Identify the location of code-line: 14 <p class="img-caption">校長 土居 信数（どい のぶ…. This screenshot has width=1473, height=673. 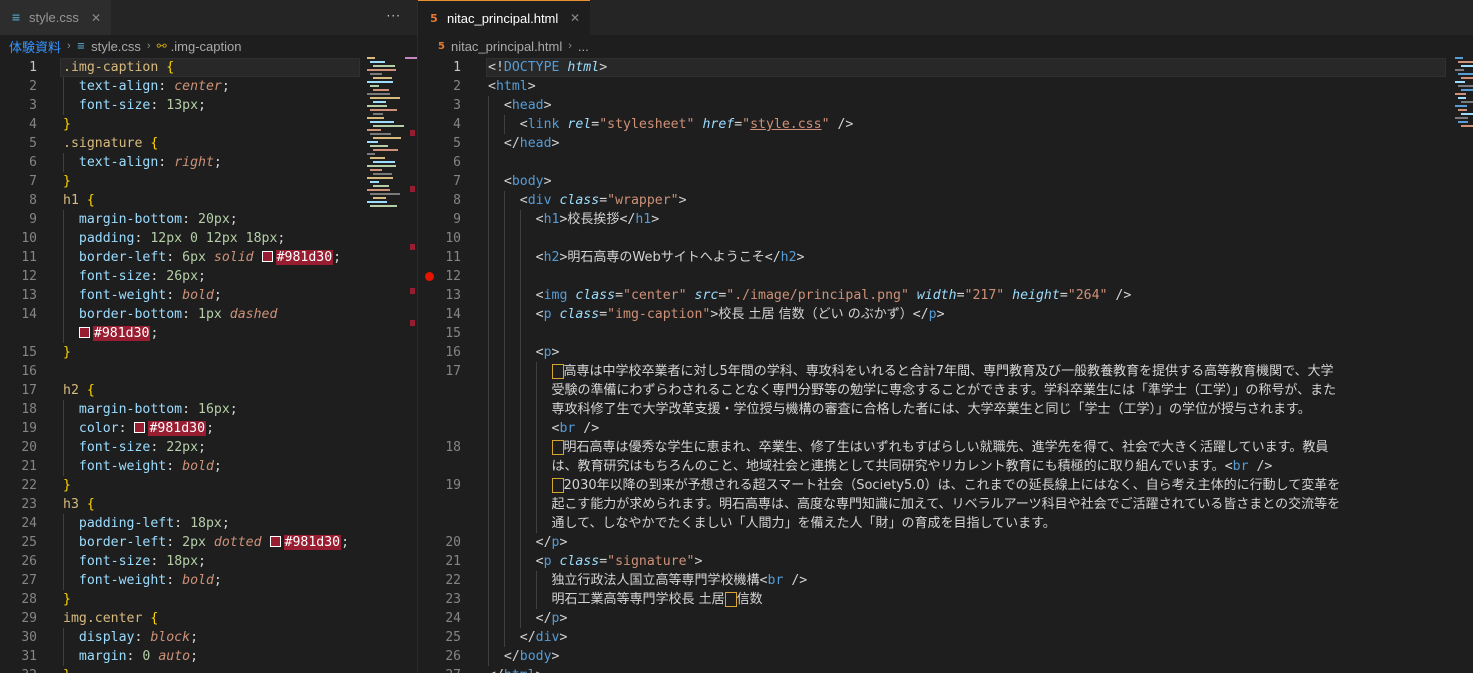
(945, 314).